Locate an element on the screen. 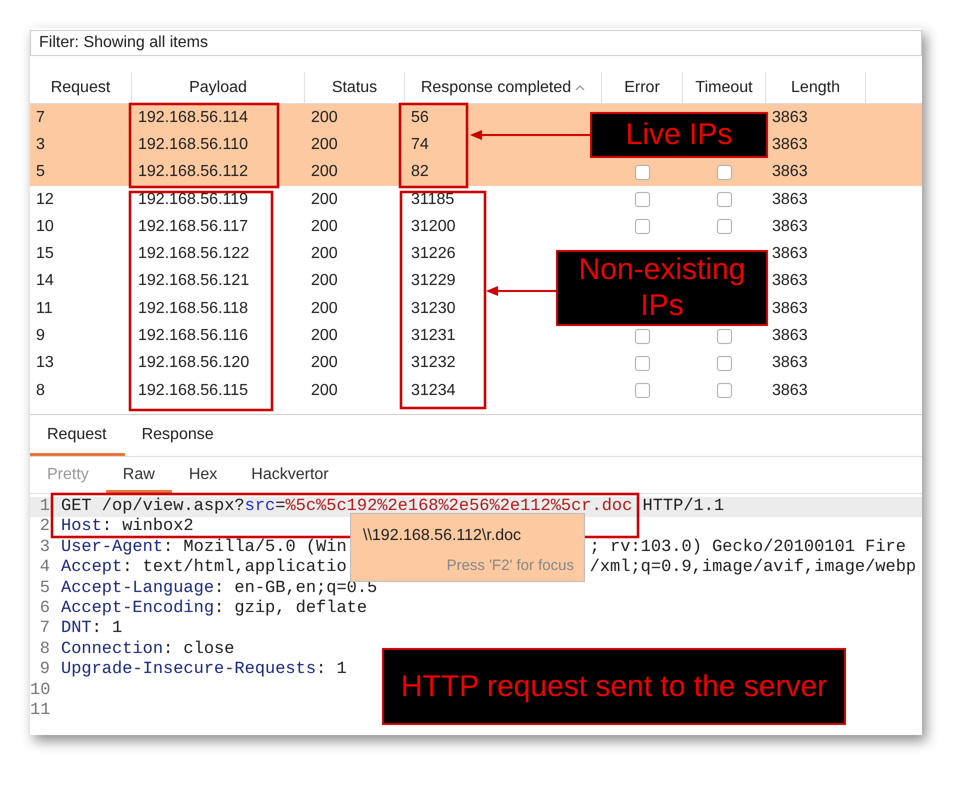  code-line: Host: winbox2 is located at coordinates (127, 527).